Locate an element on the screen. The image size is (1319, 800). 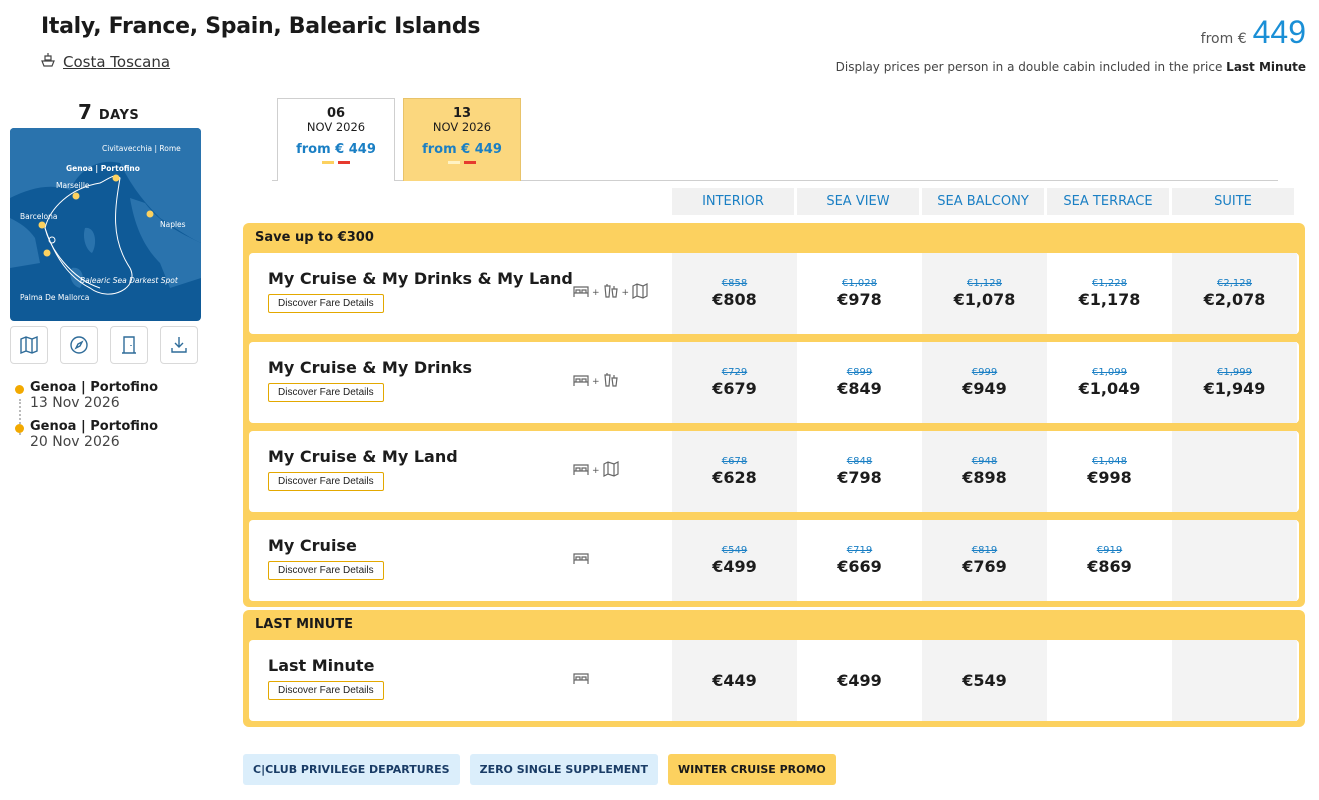
door-icon is located at coordinates (129, 345).